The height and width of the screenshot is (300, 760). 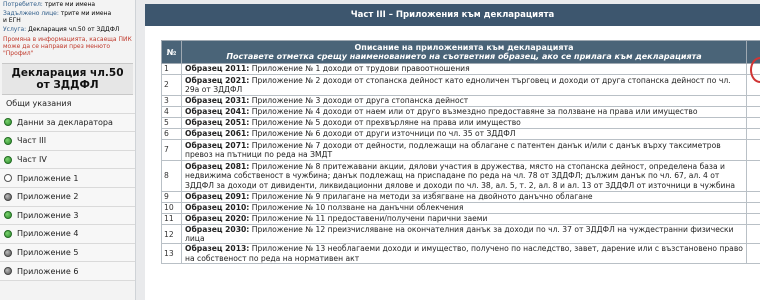 What do you see at coordinates (48, 215) in the screenshot?
I see `sidebar-item-label: Приложение 3` at bounding box center [48, 215].